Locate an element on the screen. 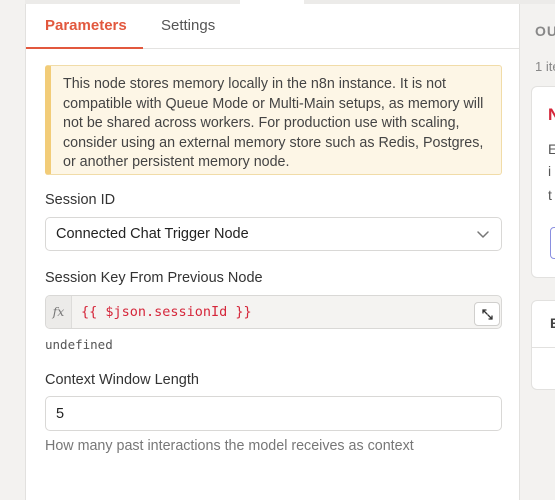 The width and height of the screenshot is (555, 500). output-card: N E i t is located at coordinates (543, 182).